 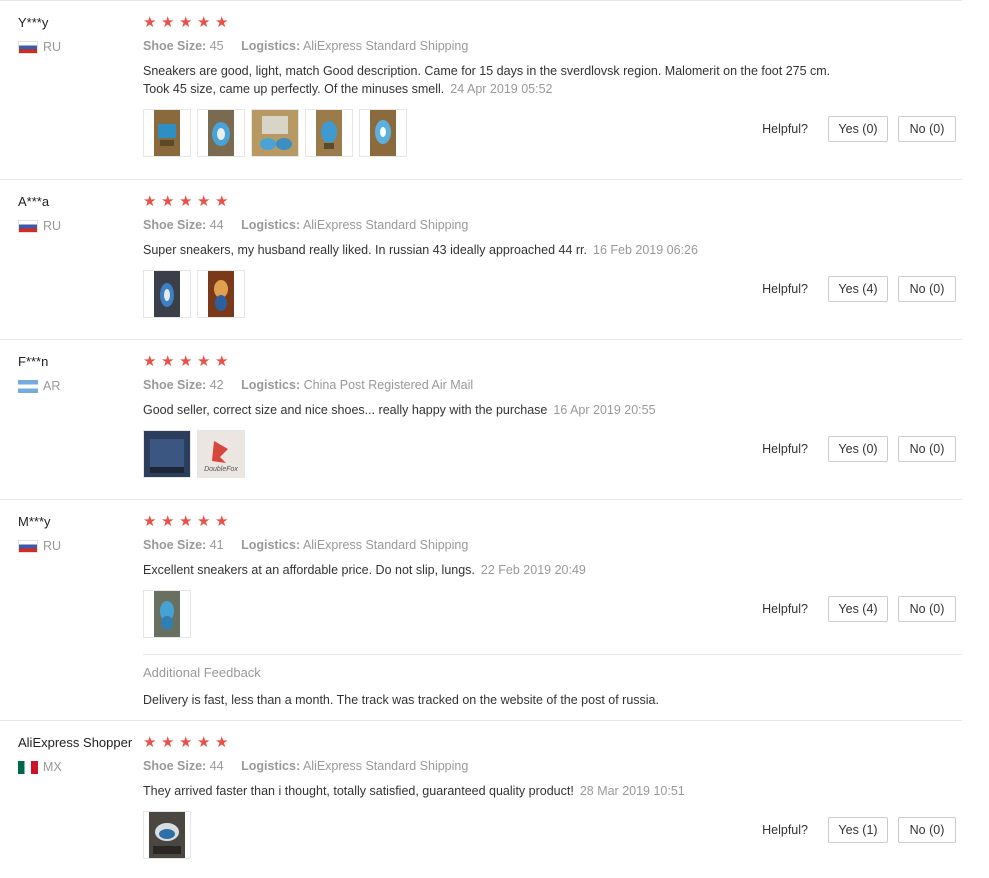 I want to click on logistics-value: China Post Registered Air Mail, so click(x=388, y=385).